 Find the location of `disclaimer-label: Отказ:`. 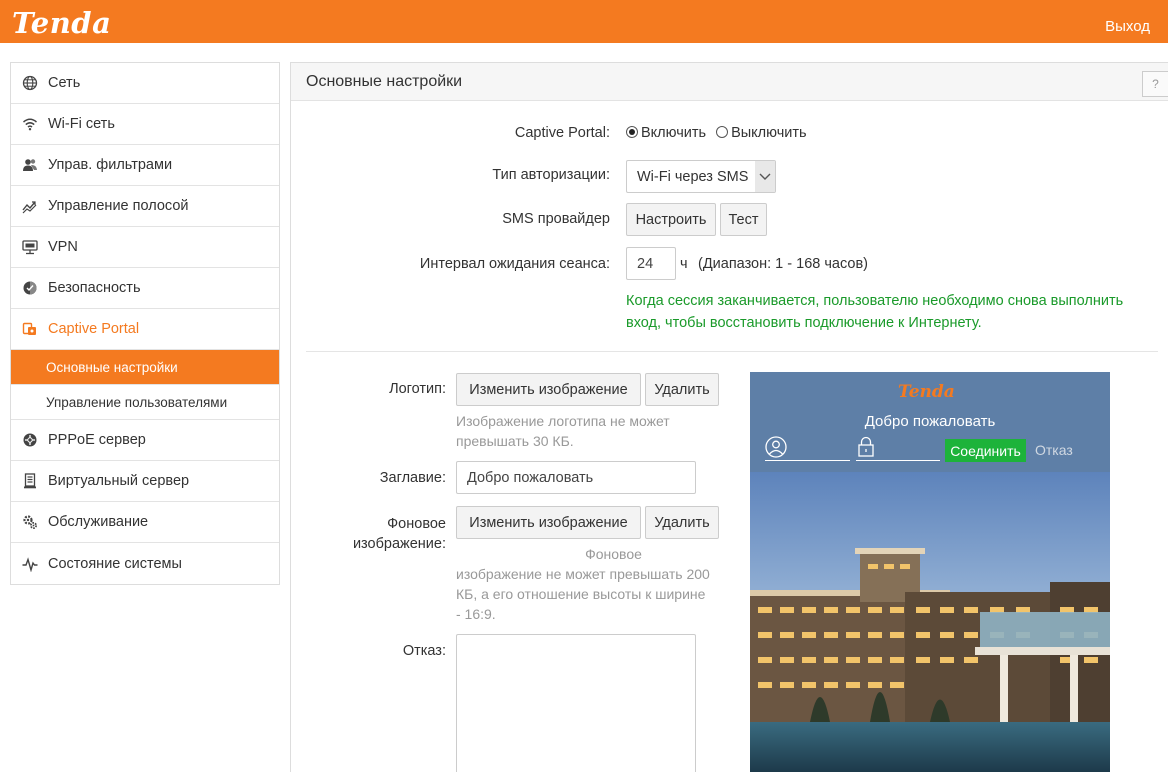

disclaimer-label: Отказ: is located at coordinates (424, 651).